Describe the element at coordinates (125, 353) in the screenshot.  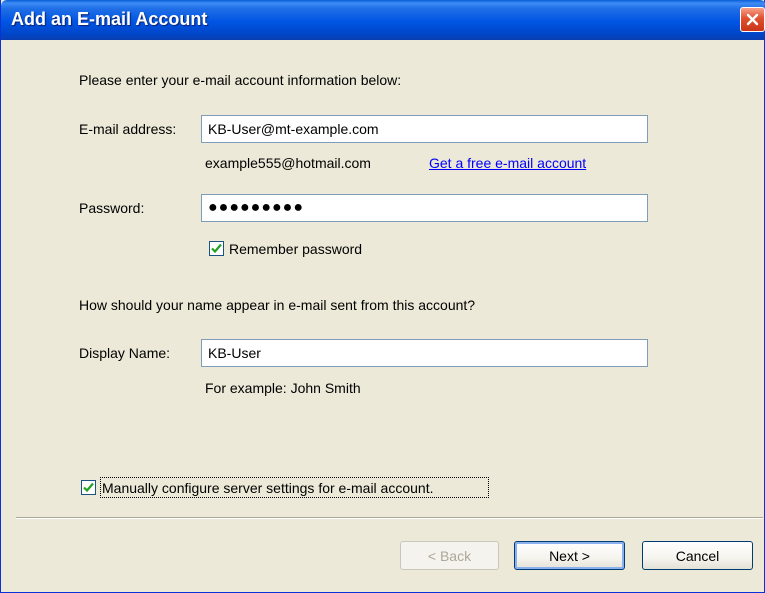
I see `display-name-label: Display Name:` at that location.